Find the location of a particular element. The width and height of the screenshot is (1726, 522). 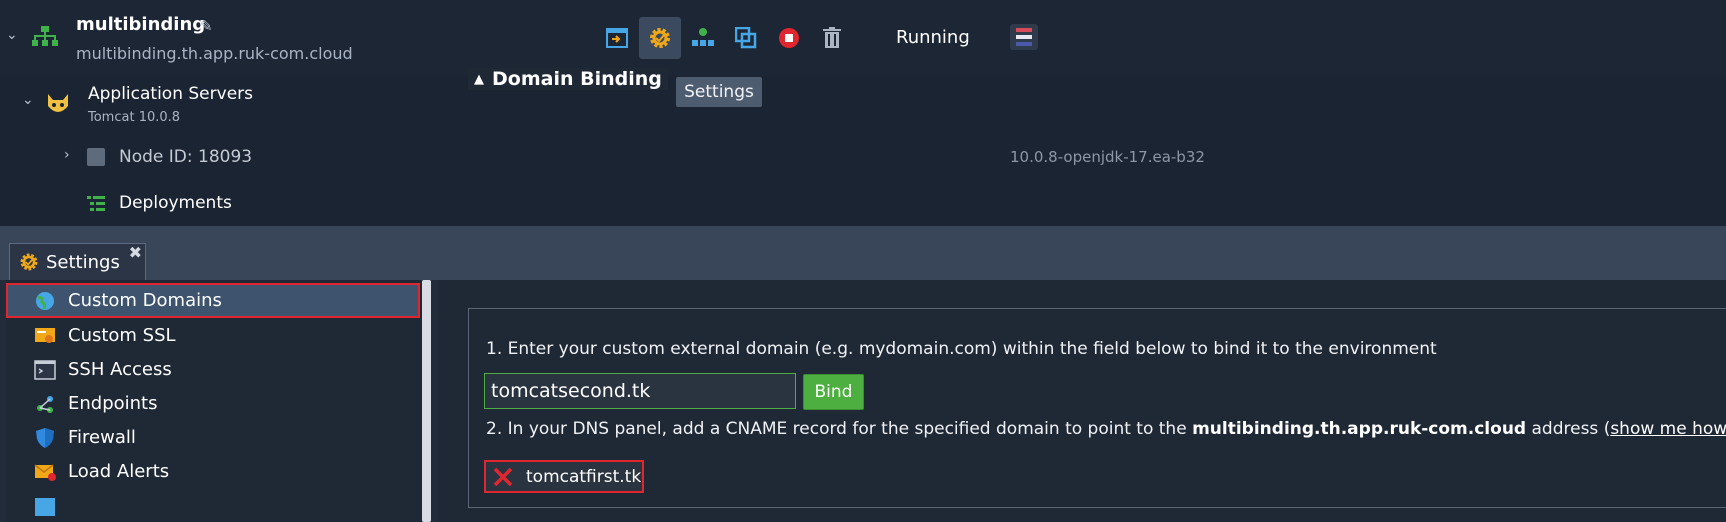

edit-pencil-icon: ✎ is located at coordinates (206, 26).